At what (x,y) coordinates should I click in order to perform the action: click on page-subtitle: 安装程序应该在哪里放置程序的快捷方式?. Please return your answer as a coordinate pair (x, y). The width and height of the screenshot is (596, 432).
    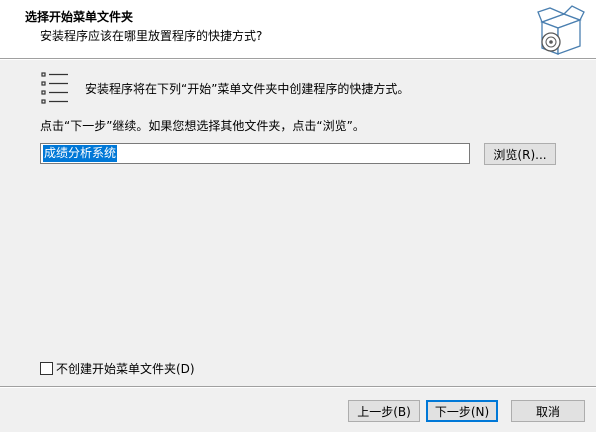
    Looking at the image, I should click on (151, 36).